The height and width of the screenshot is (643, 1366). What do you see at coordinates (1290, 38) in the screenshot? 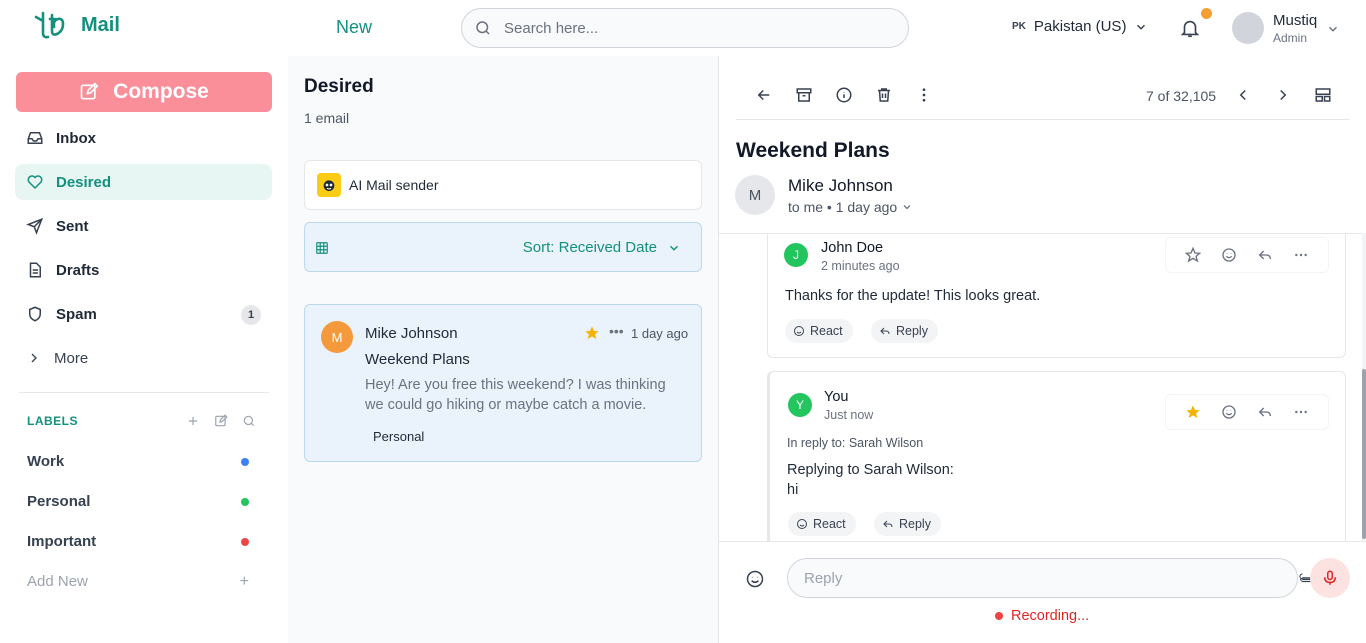
I see `user-role: Admin` at bounding box center [1290, 38].